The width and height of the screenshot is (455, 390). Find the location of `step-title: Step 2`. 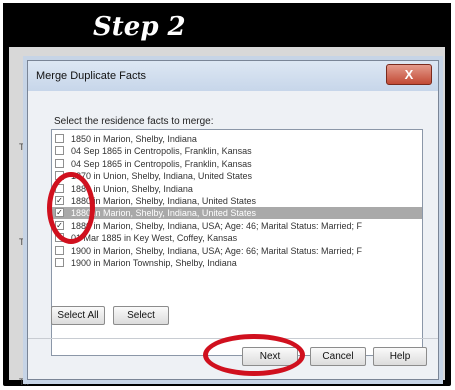

step-title: Step 2 is located at coordinates (139, 27).